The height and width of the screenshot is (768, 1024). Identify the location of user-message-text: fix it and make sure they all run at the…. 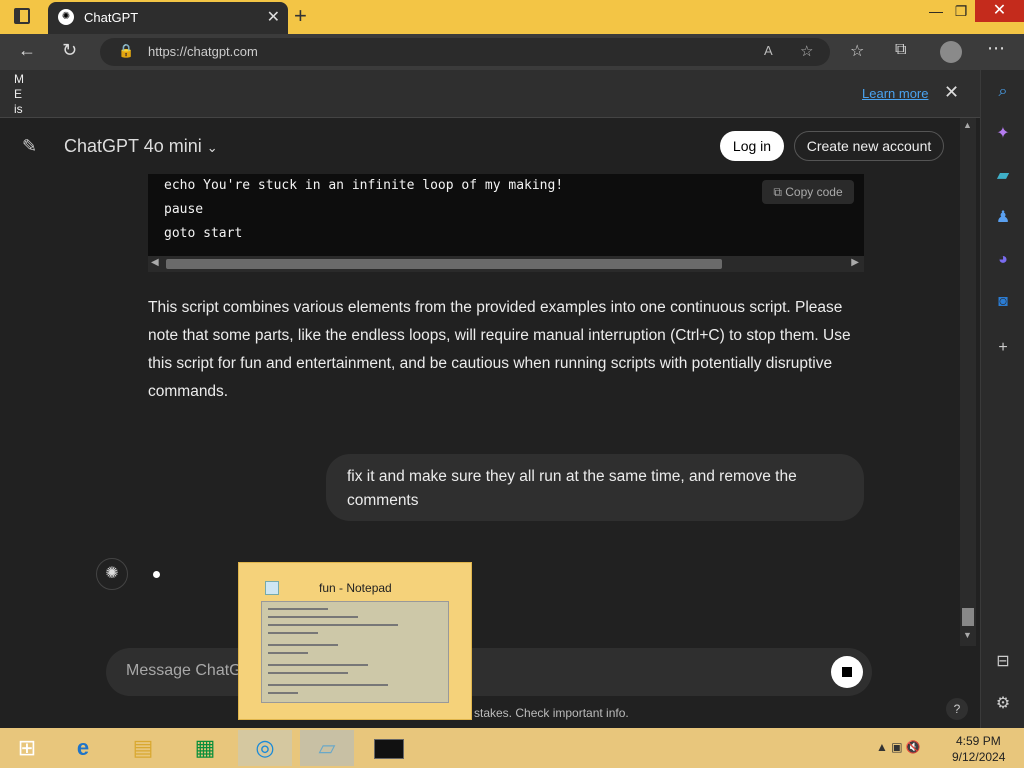
(572, 488).